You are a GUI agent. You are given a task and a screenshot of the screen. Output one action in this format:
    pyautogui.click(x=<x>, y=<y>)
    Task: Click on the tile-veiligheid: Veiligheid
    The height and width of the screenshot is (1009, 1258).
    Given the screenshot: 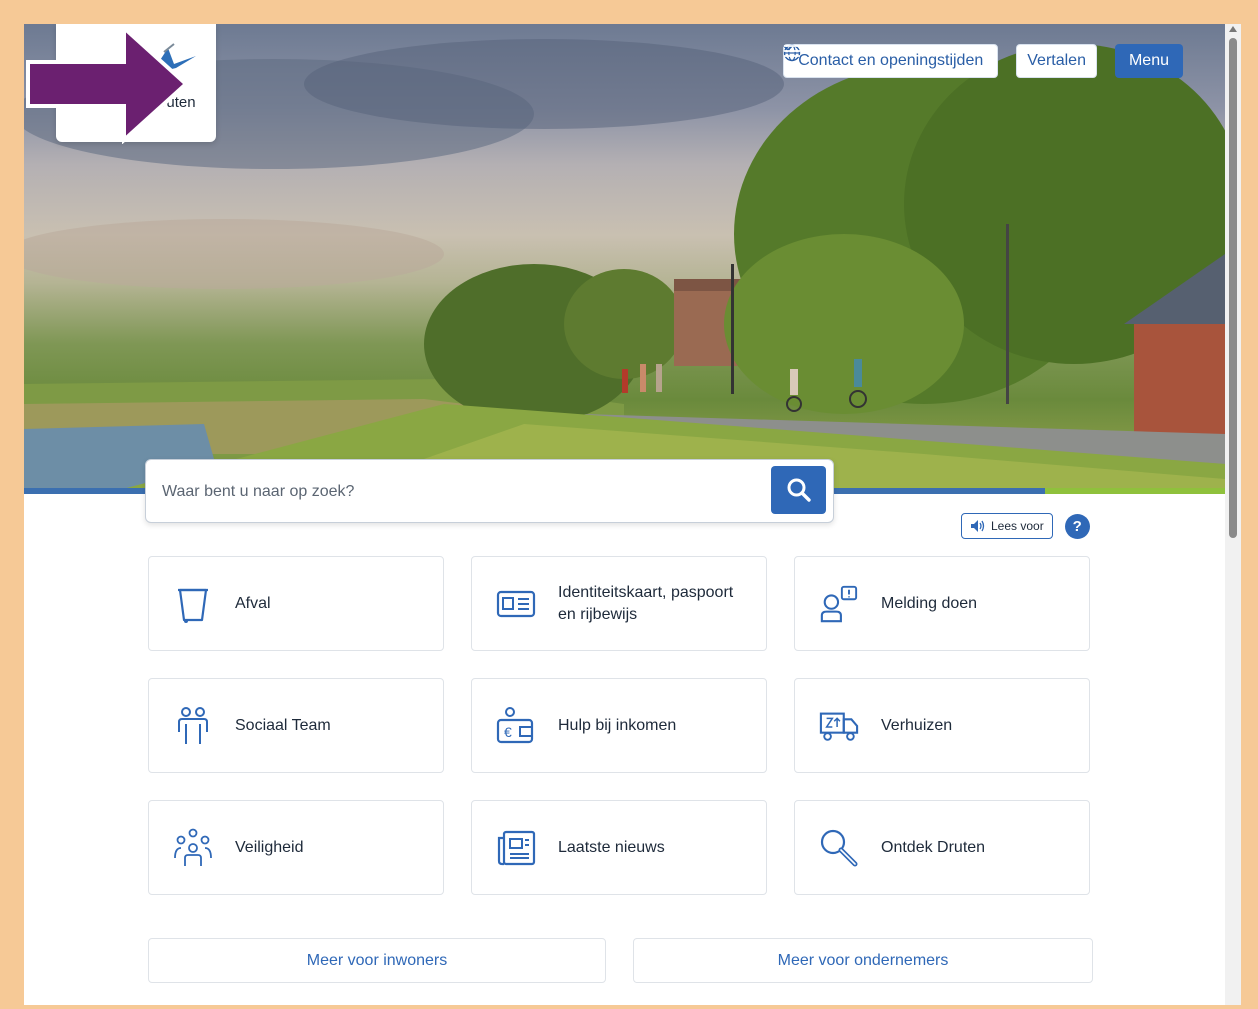 What is the action you would take?
    pyautogui.click(x=296, y=847)
    